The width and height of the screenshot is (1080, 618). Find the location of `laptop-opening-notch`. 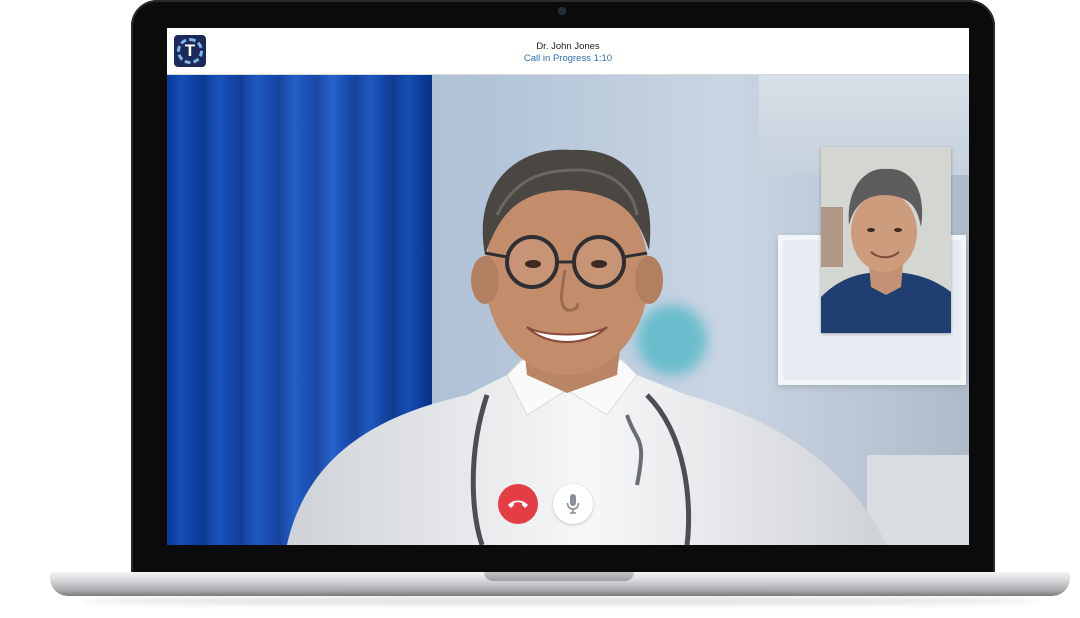

laptop-opening-notch is located at coordinates (559, 576).